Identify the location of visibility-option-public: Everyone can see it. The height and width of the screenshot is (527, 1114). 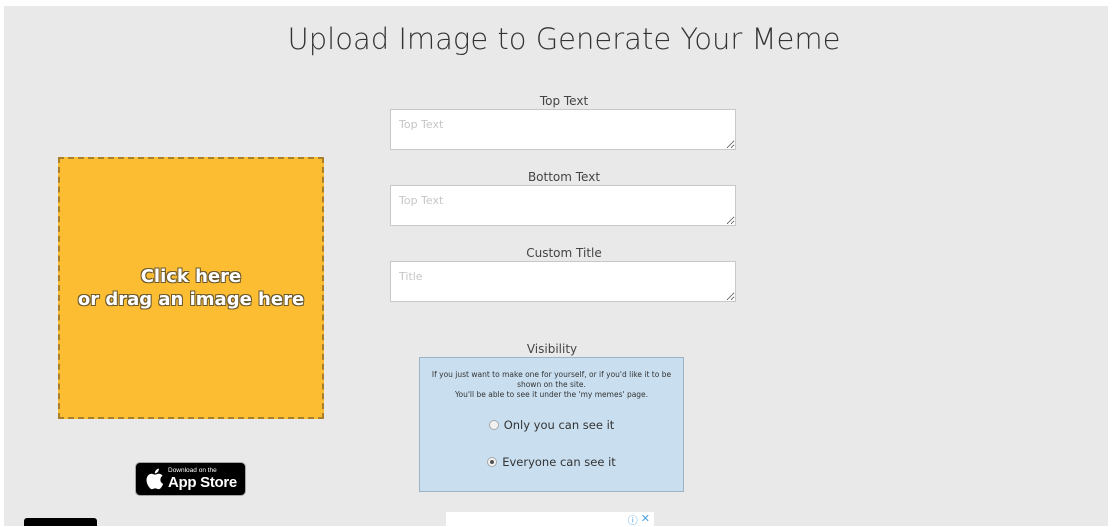
(551, 462).